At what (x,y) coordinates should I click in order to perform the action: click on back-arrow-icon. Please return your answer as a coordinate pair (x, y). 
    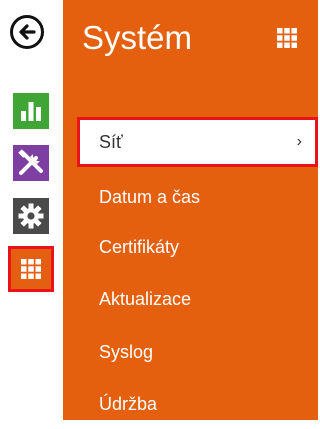
    Looking at the image, I should click on (27, 32).